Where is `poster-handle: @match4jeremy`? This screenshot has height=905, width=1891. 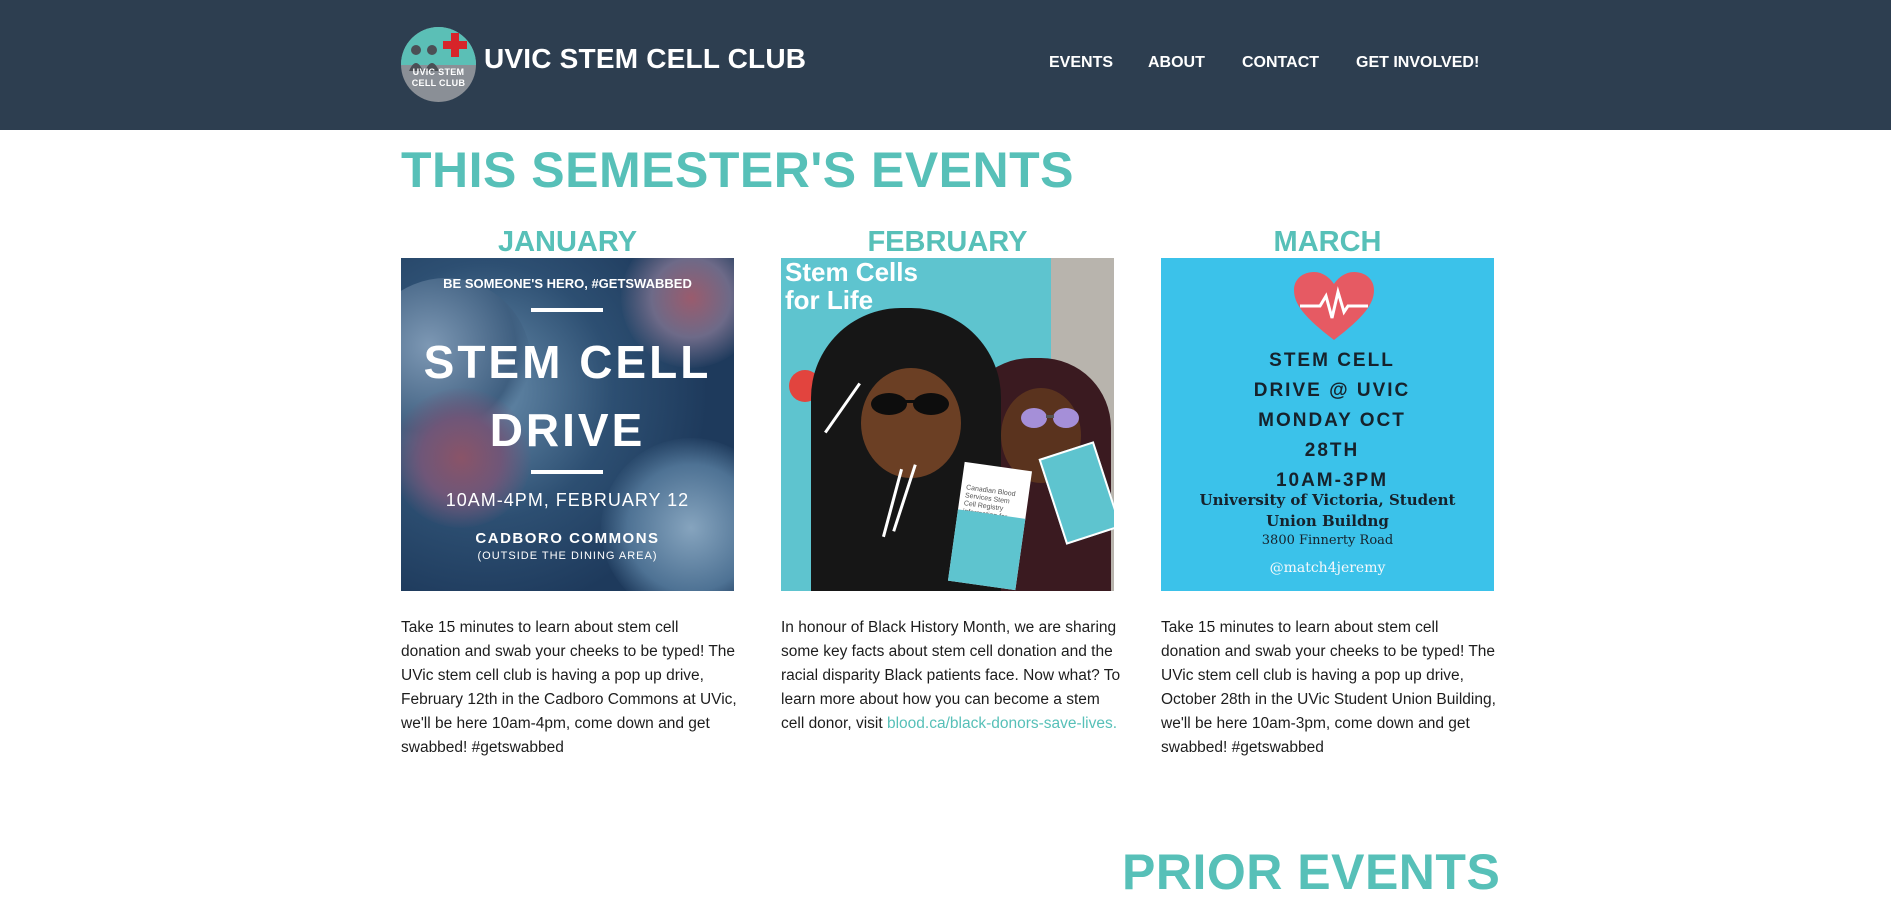 poster-handle: @match4jeremy is located at coordinates (1327, 568).